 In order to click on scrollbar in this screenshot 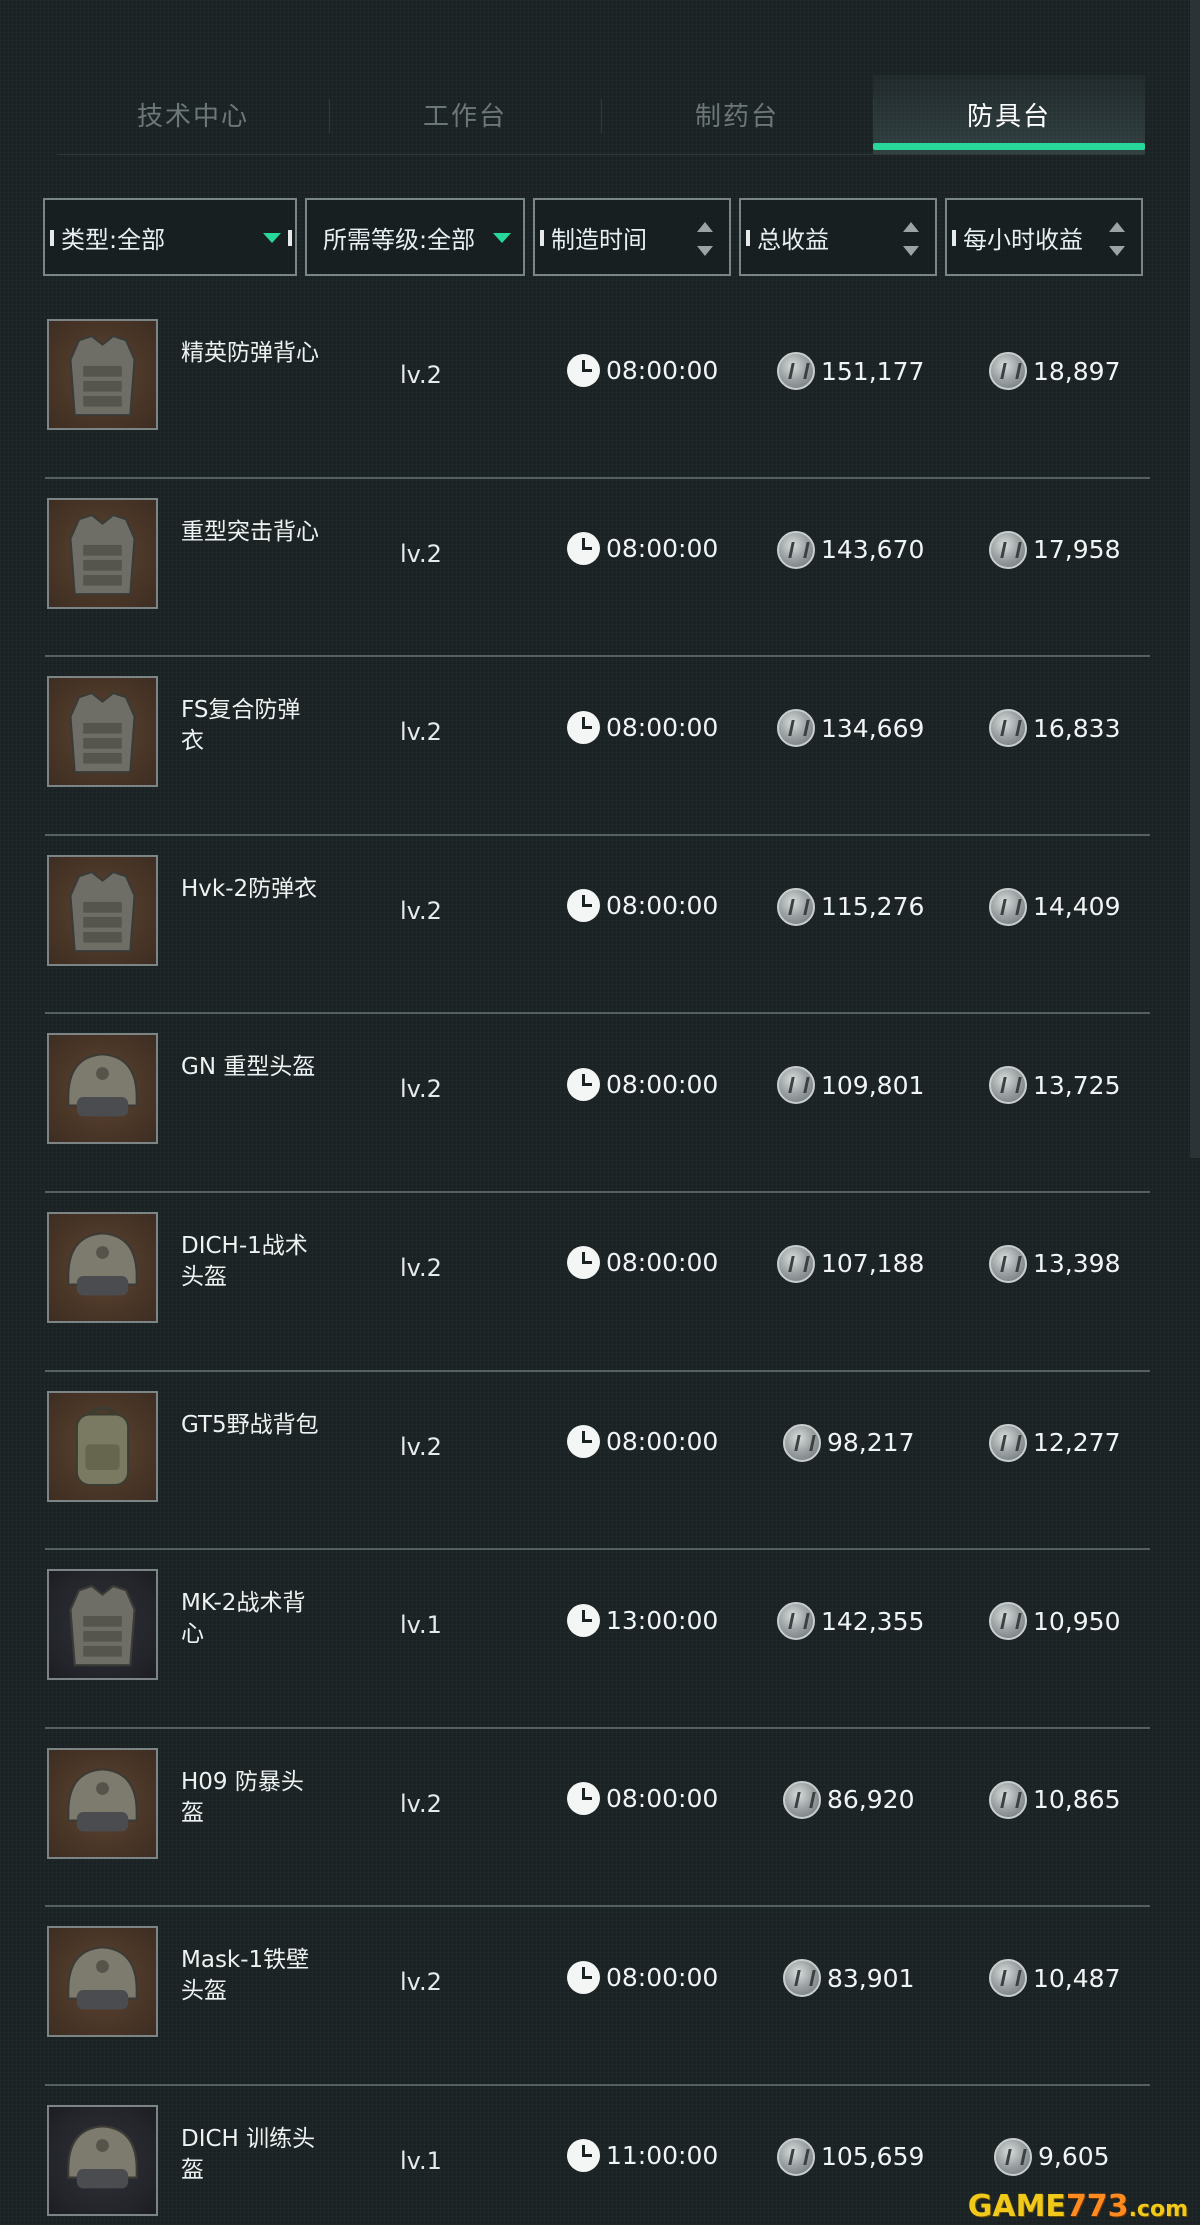, I will do `click(1195, 579)`.